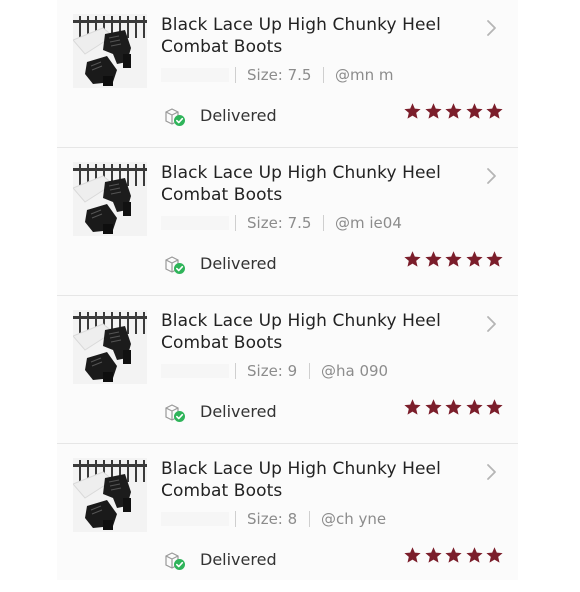 The image size is (580, 592). What do you see at coordinates (331, 223) in the screenshot?
I see `order-meta: Size: 7.5 @m ie04` at bounding box center [331, 223].